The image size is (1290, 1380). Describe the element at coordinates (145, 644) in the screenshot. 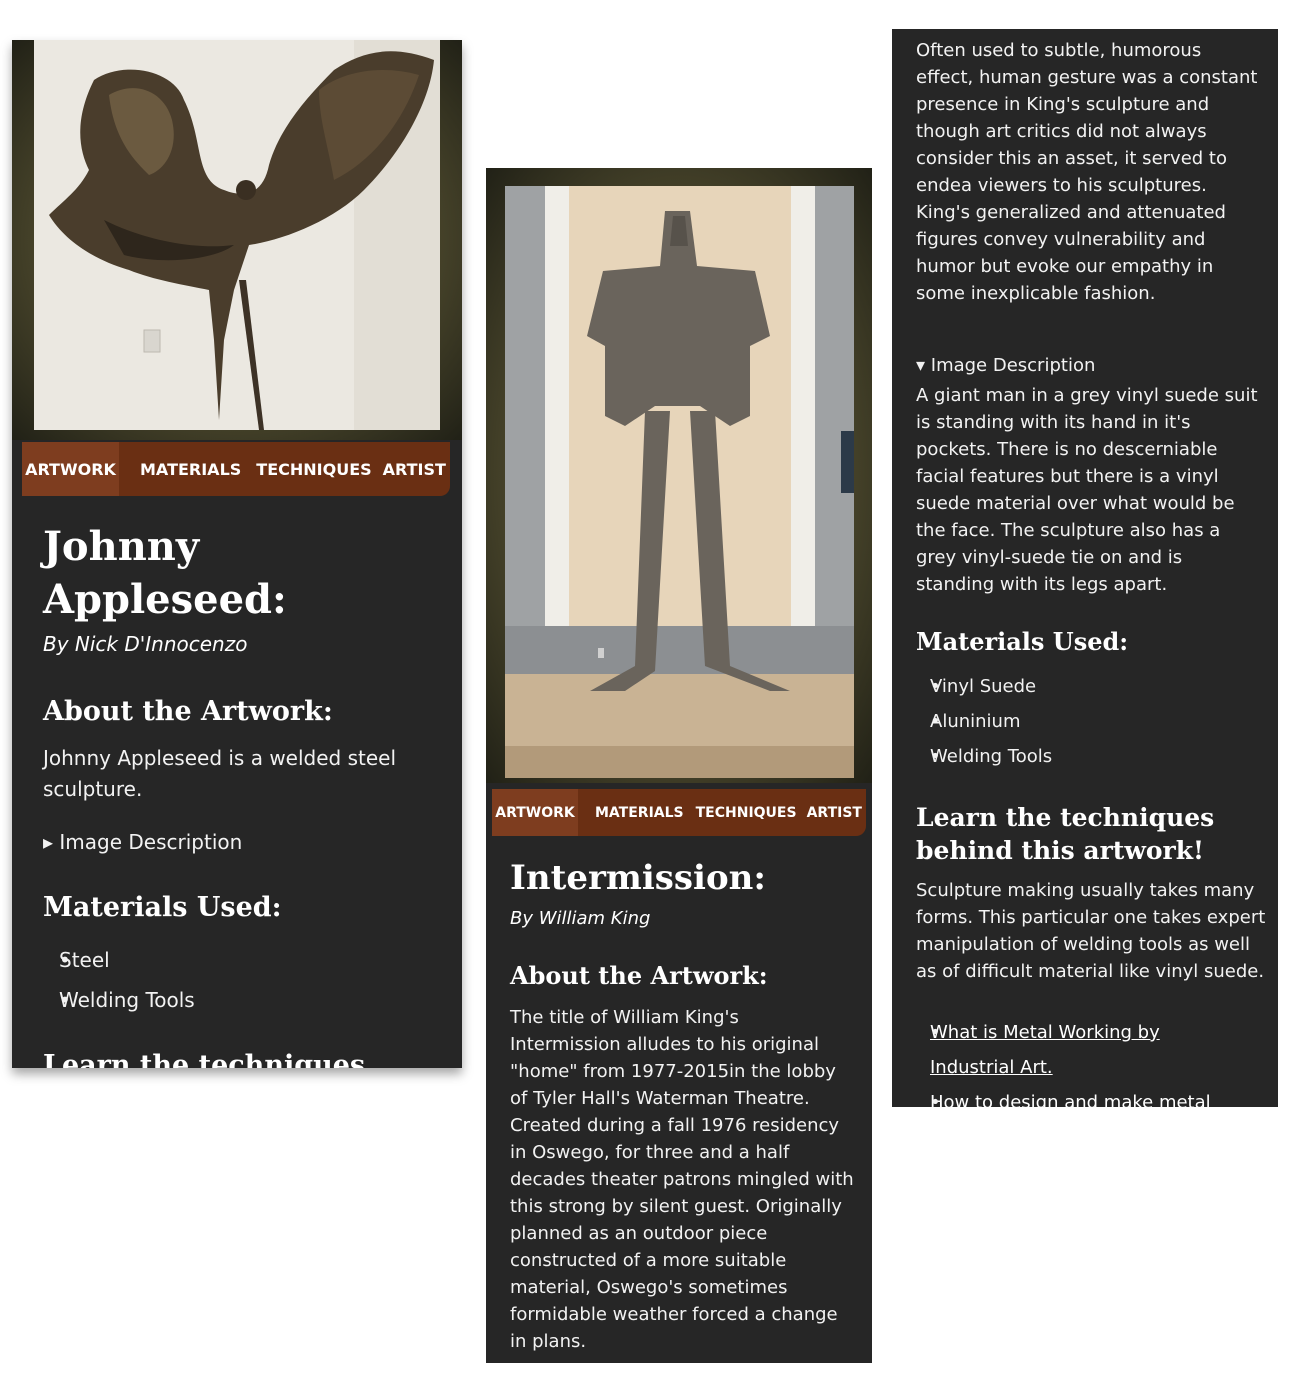

I see `artist-byline: By Nick D'Innocenzo` at that location.